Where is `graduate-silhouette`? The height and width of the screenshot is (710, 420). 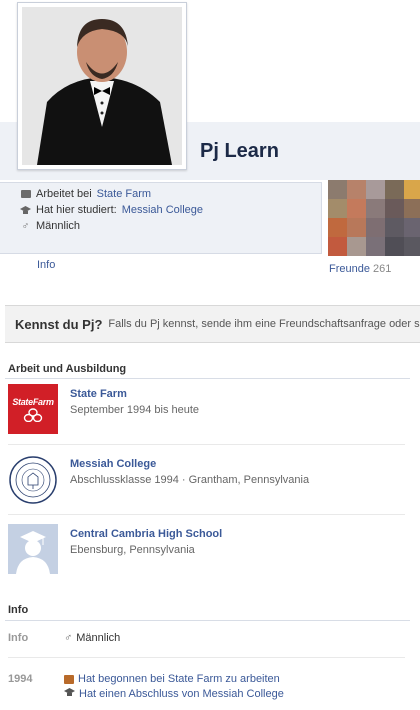
graduate-silhouette is located at coordinates (33, 549).